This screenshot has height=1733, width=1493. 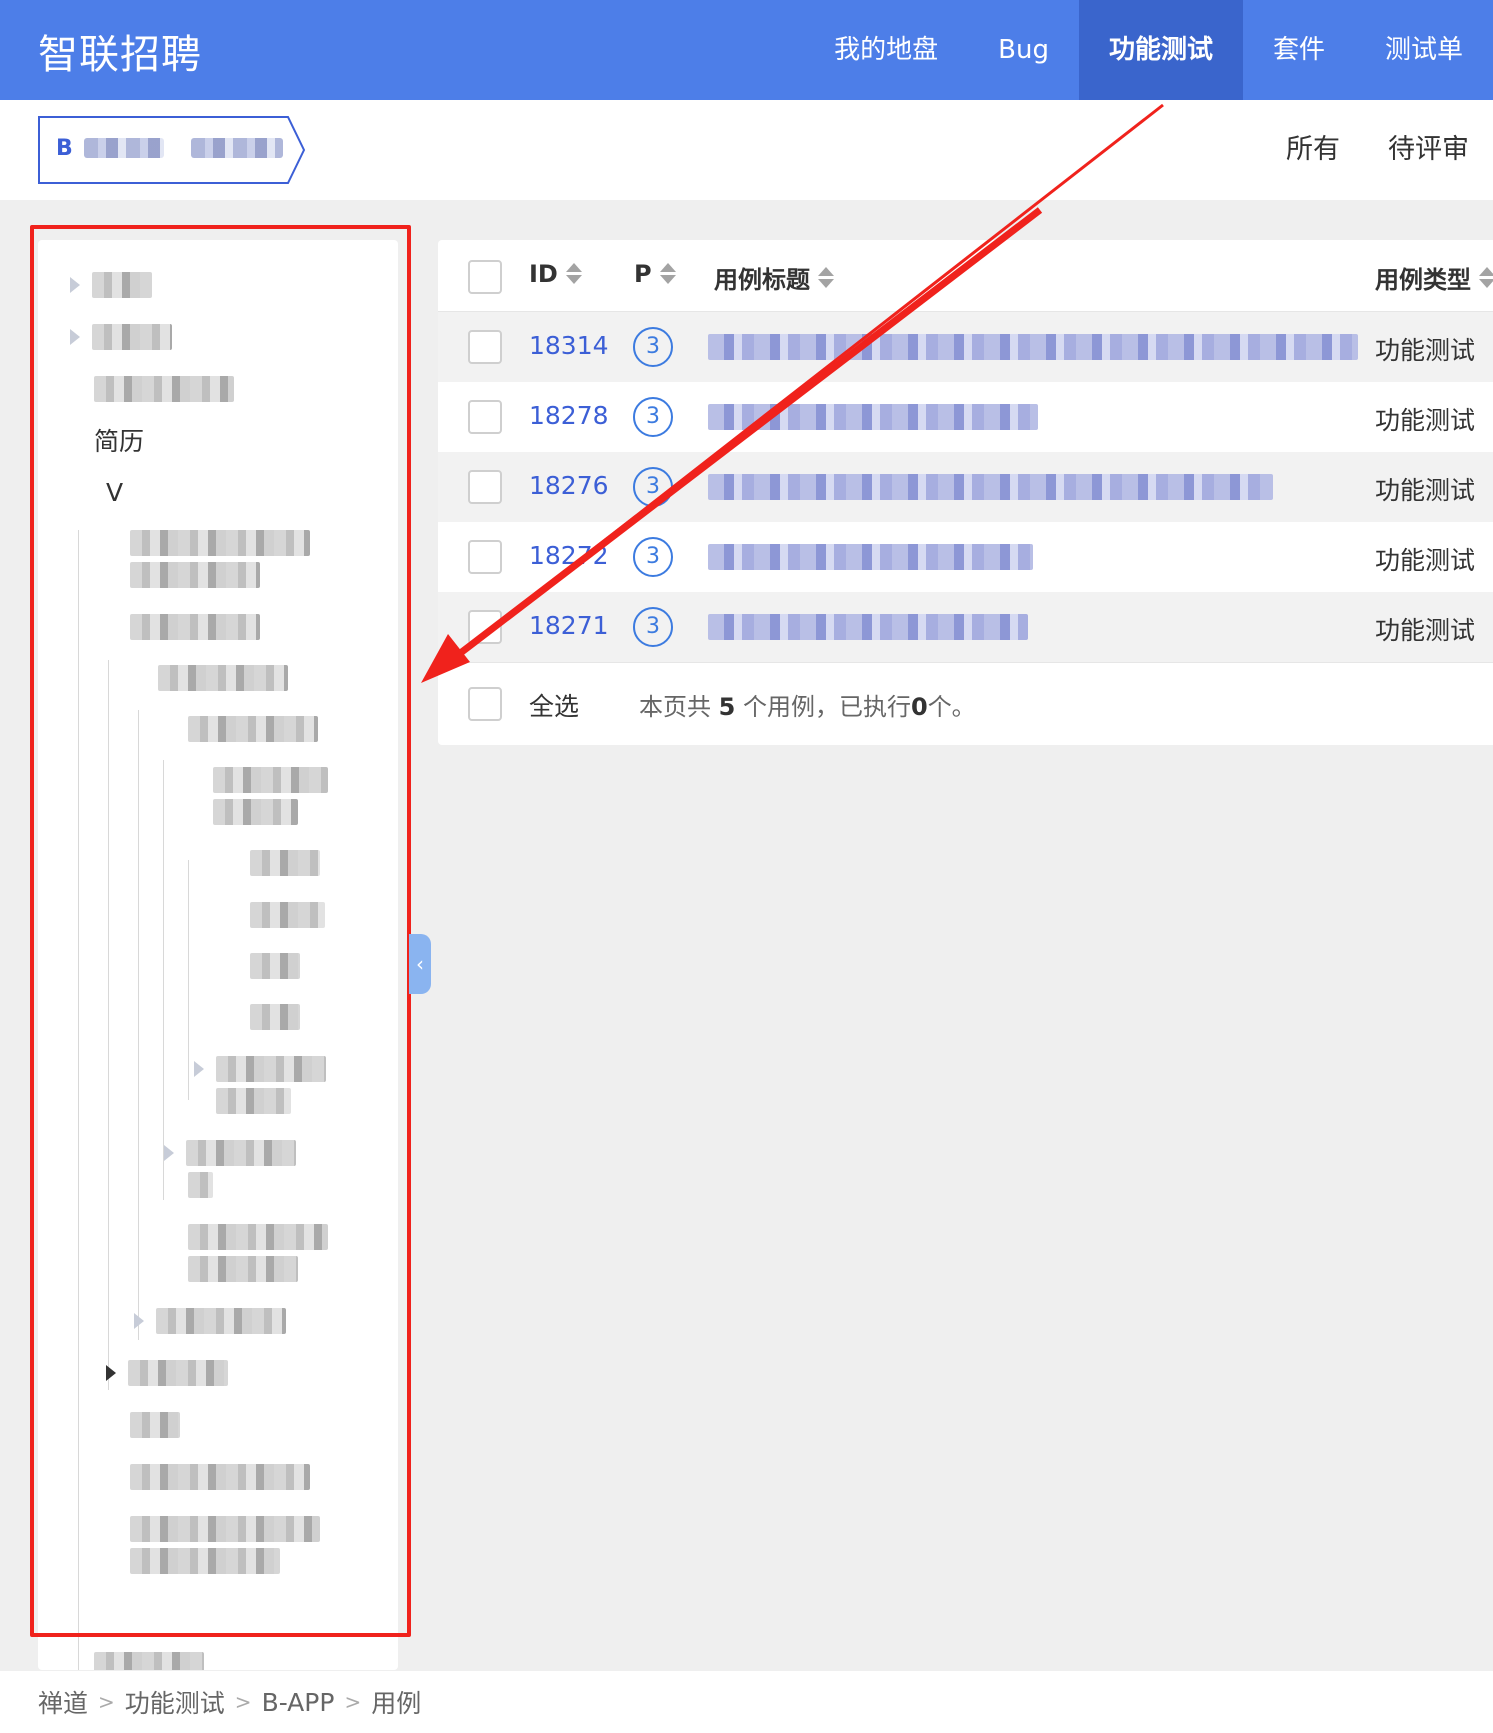 What do you see at coordinates (120, 51) in the screenshot?
I see `brand-logo: 智联招聘` at bounding box center [120, 51].